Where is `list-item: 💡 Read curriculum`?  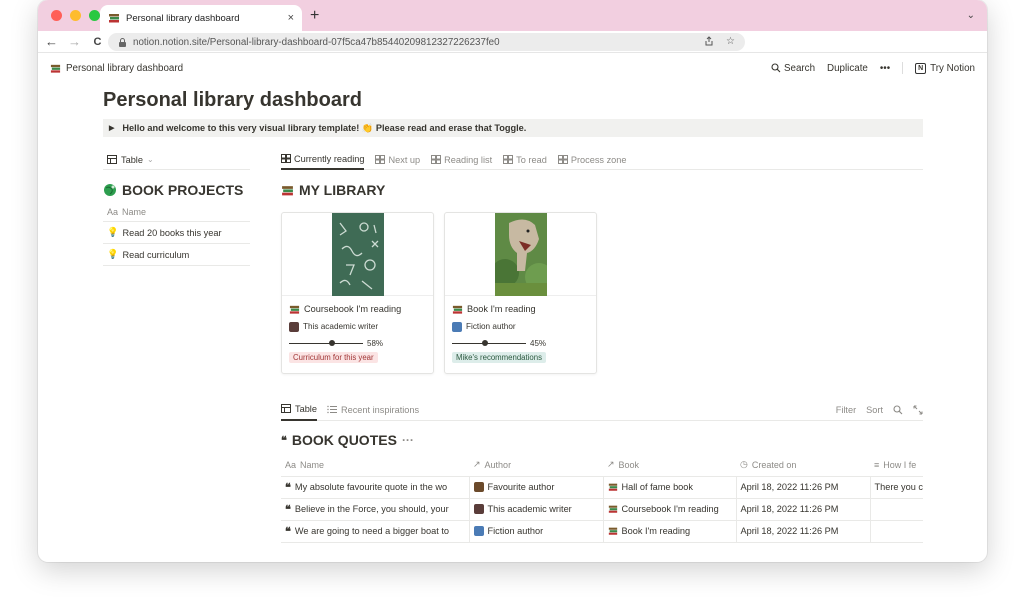 list-item: 💡 Read curriculum is located at coordinates (176, 255).